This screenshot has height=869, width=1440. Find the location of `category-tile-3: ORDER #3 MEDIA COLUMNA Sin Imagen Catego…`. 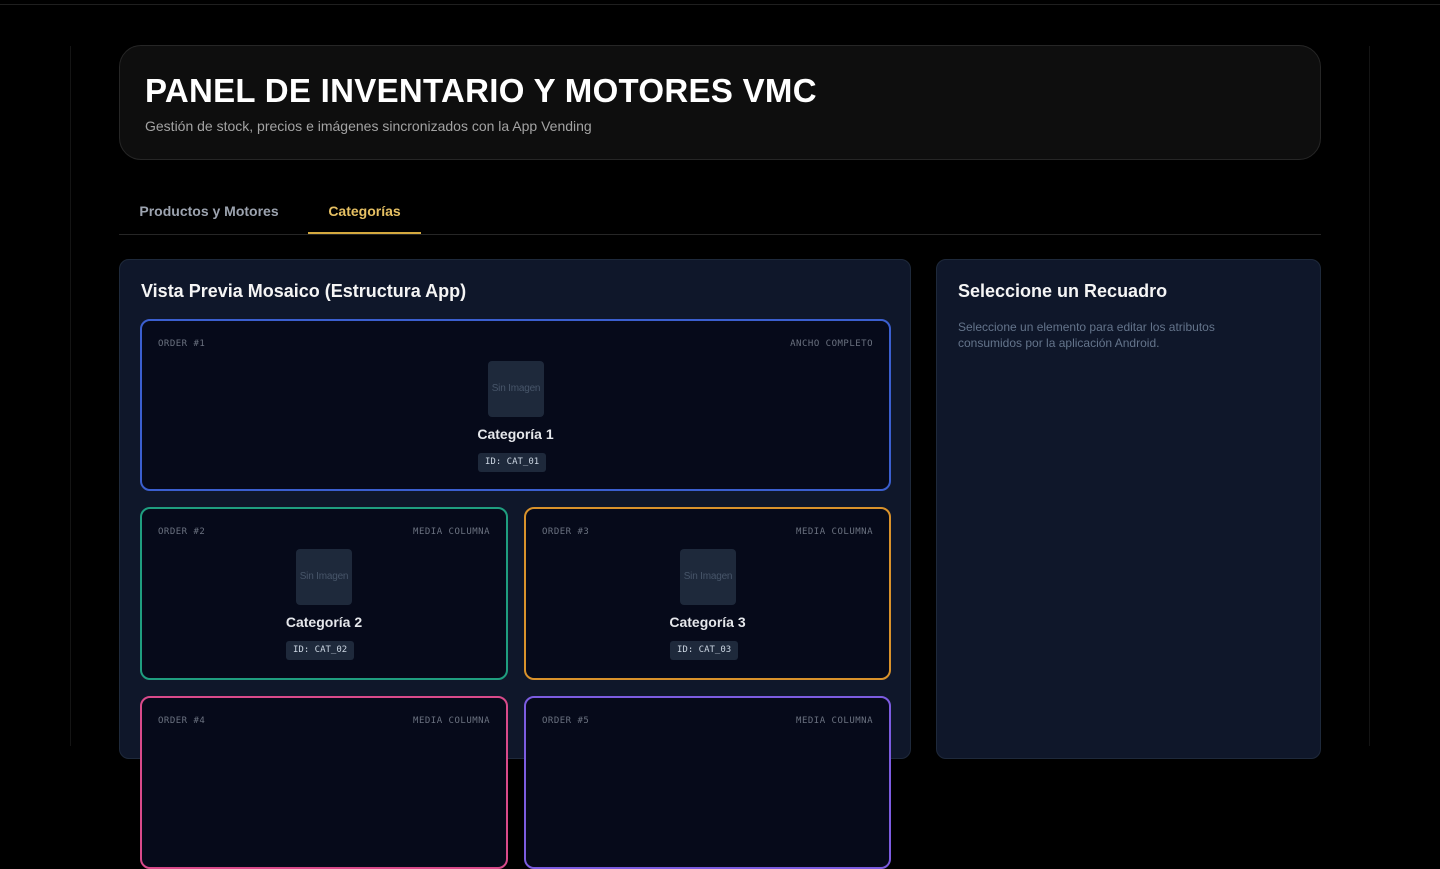

category-tile-3: ORDER #3 MEDIA COLUMNA Sin Imagen Catego… is located at coordinates (707, 593).